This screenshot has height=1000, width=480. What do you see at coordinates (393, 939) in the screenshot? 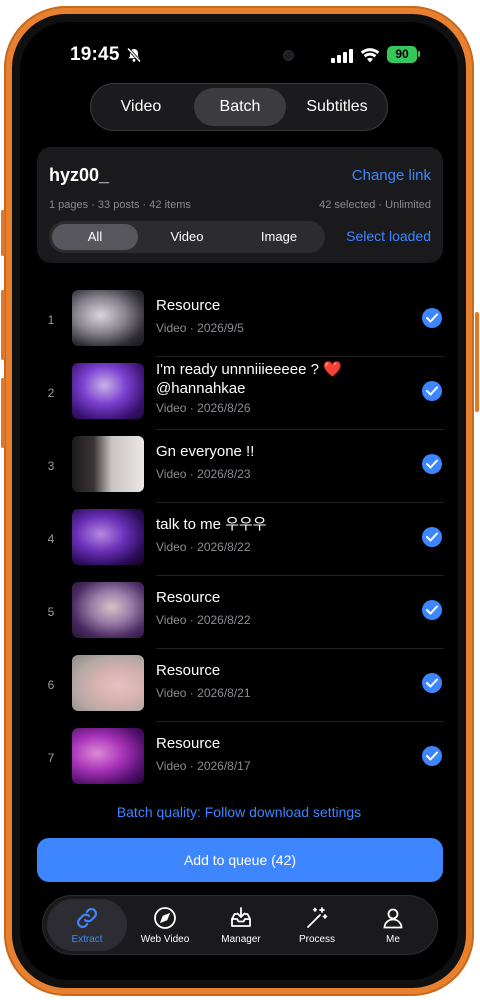
I see `tab-label: Me` at bounding box center [393, 939].